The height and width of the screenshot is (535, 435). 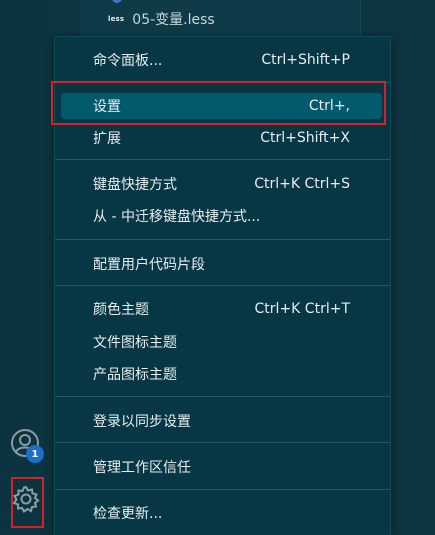 What do you see at coordinates (135, 375) in the screenshot?
I see `menu-item-label: 产品图标主题` at bounding box center [135, 375].